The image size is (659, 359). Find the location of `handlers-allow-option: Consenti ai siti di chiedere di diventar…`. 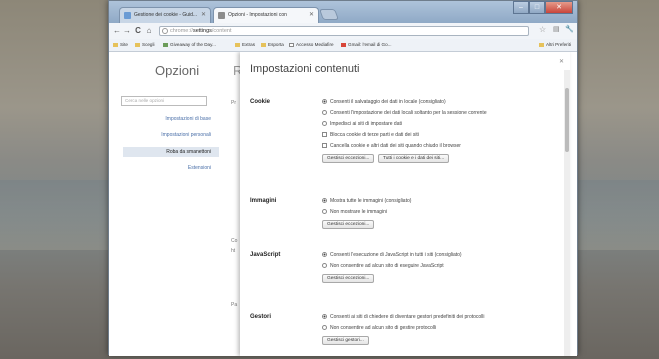

handlers-allow-option: Consenti ai siti di chiedere di diventar… is located at coordinates (403, 317).